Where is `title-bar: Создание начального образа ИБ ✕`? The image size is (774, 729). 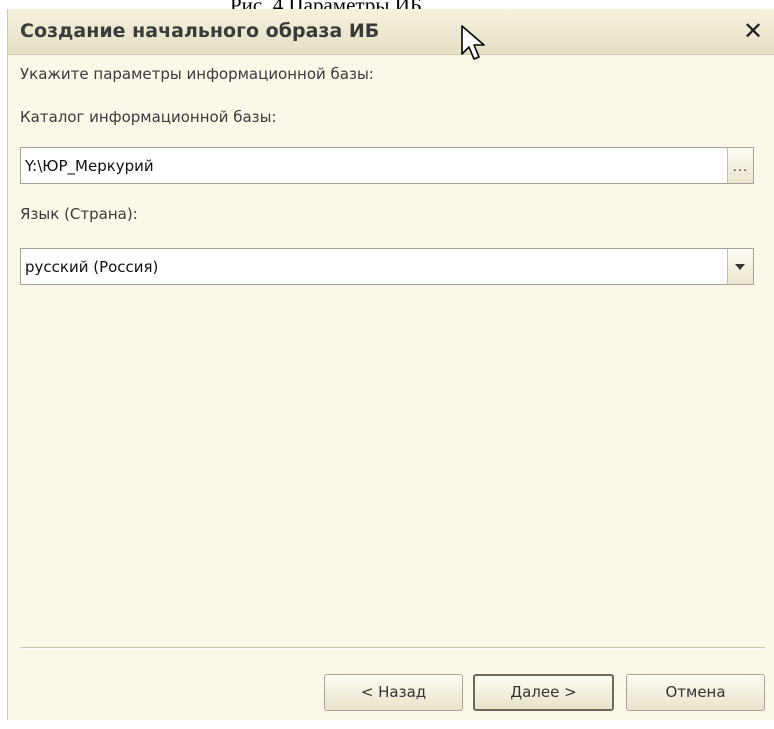 title-bar: Создание начального образа ИБ ✕ is located at coordinates (391, 32).